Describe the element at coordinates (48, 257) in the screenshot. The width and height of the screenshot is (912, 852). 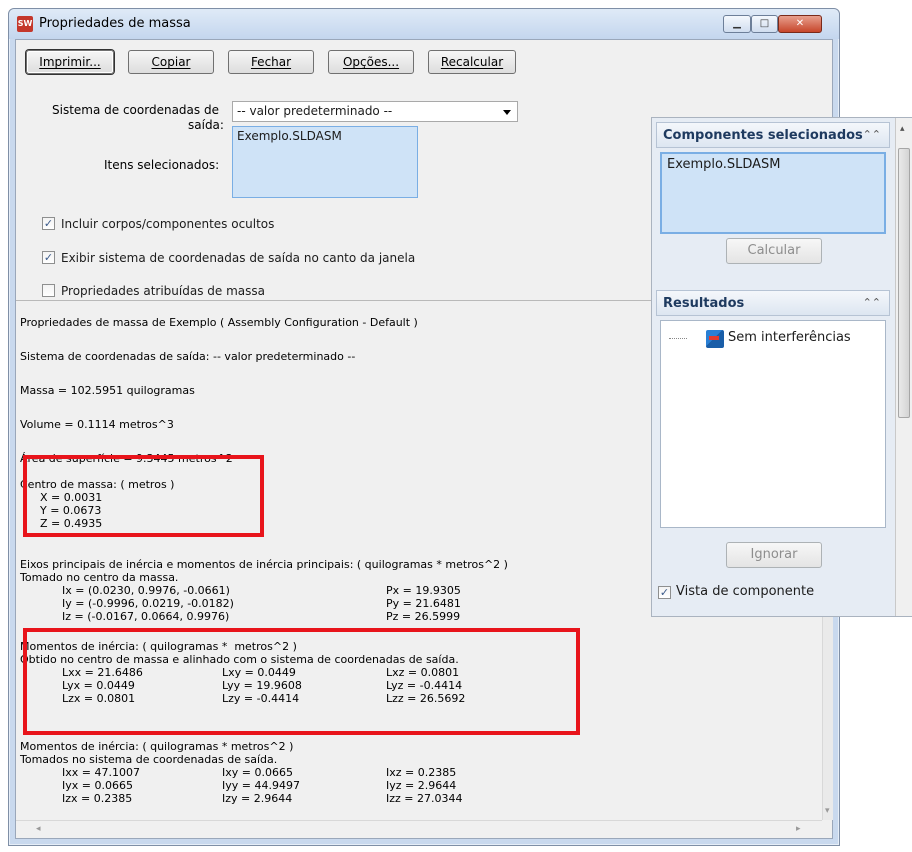
I see `show-coord-checkbox: ✓` at that location.